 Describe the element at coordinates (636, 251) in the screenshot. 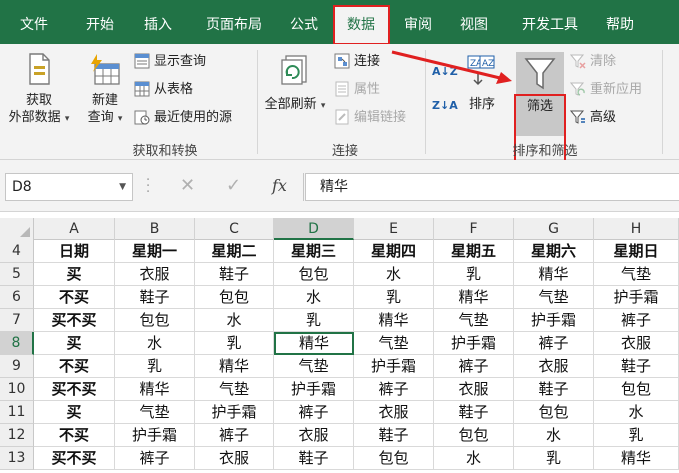

I see `cell-h4: 星期日` at that location.